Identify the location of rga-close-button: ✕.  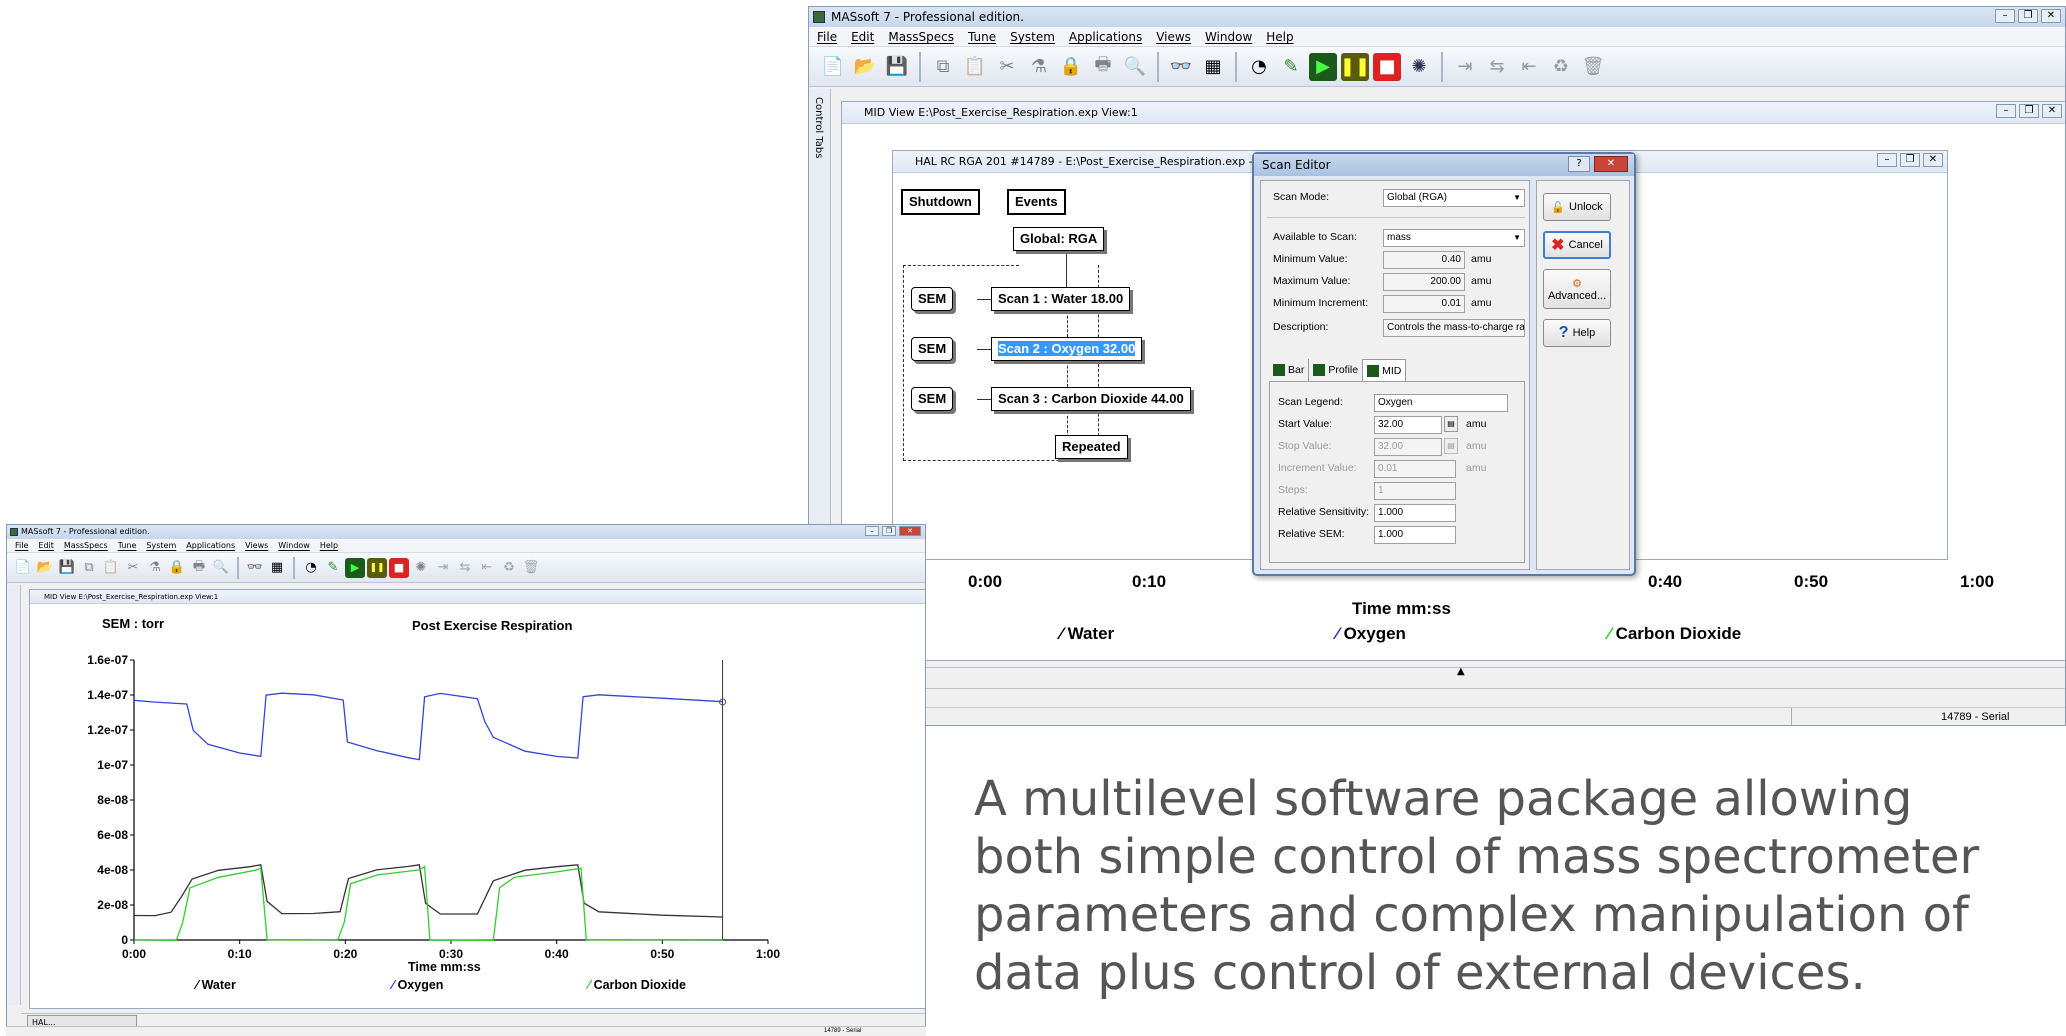
(1933, 160).